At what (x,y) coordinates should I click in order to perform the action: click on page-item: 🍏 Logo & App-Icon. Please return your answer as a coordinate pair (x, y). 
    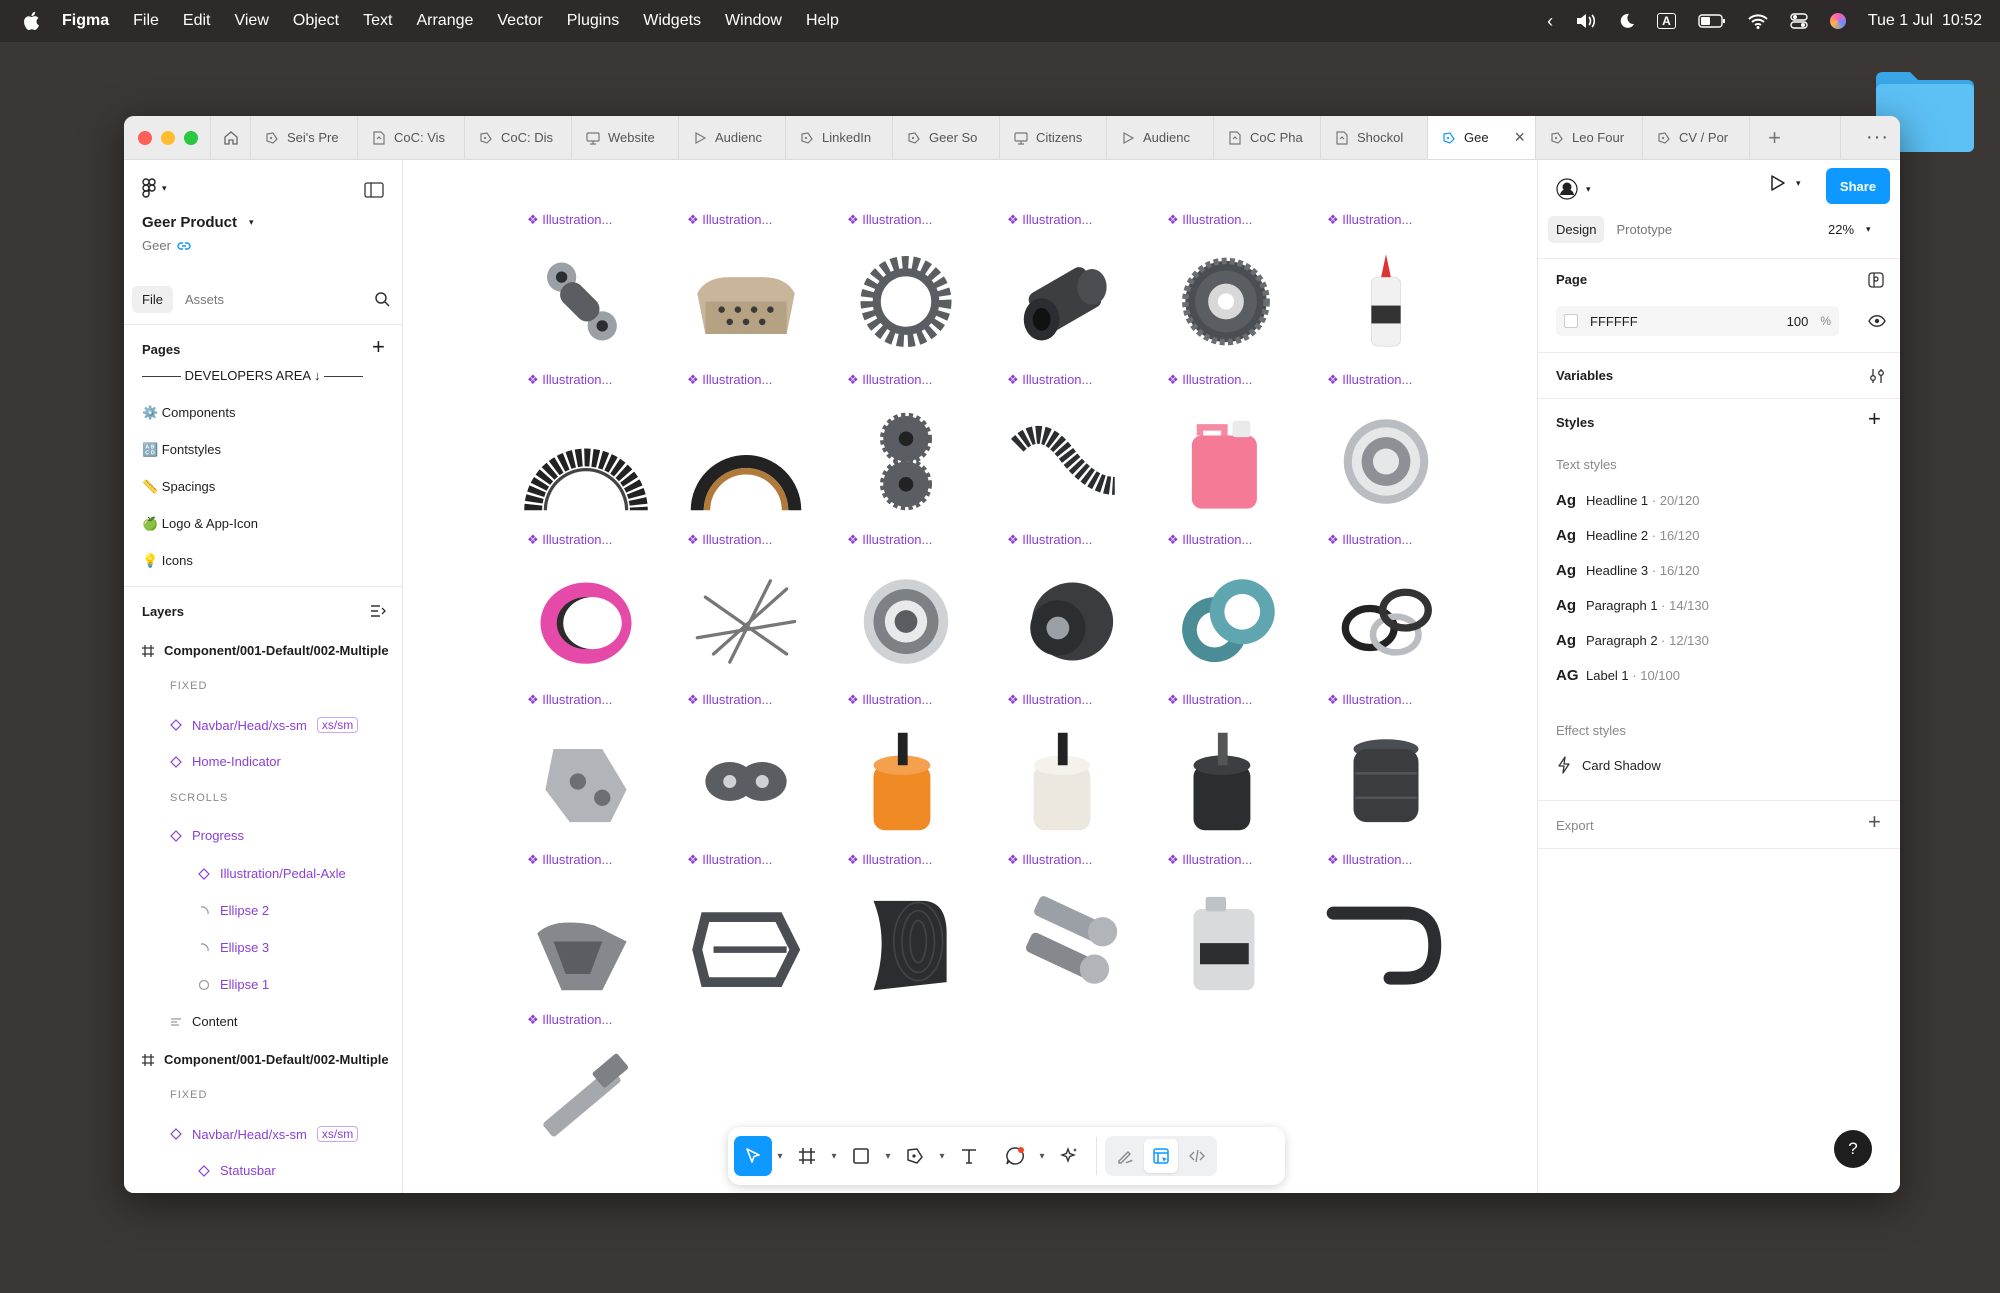
    Looking at the image, I should click on (200, 524).